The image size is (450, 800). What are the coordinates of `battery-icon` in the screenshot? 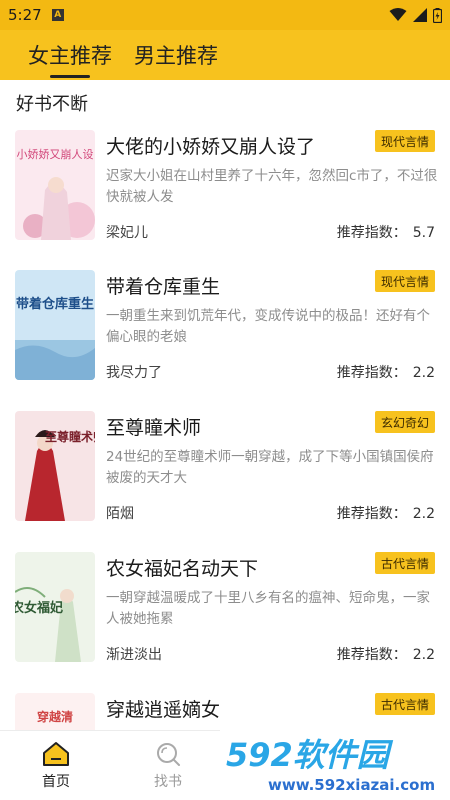 It's located at (437, 15).